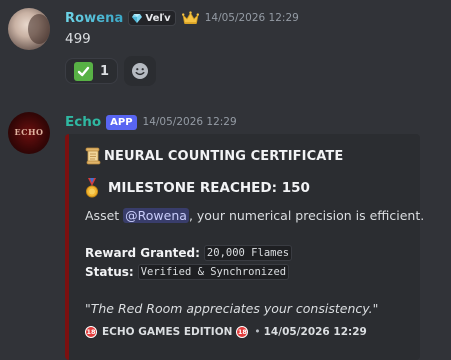 The image size is (451, 360). I want to click on message-header: Rowena Veľv 14/05/2026 12:29, so click(182, 18).